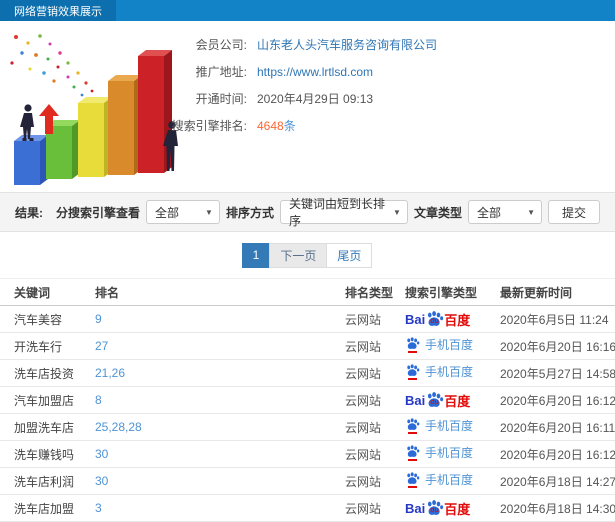 Image resolution: width=615 pixels, height=522 pixels. I want to click on top-bar: 网络营销效果展示, so click(307, 10).